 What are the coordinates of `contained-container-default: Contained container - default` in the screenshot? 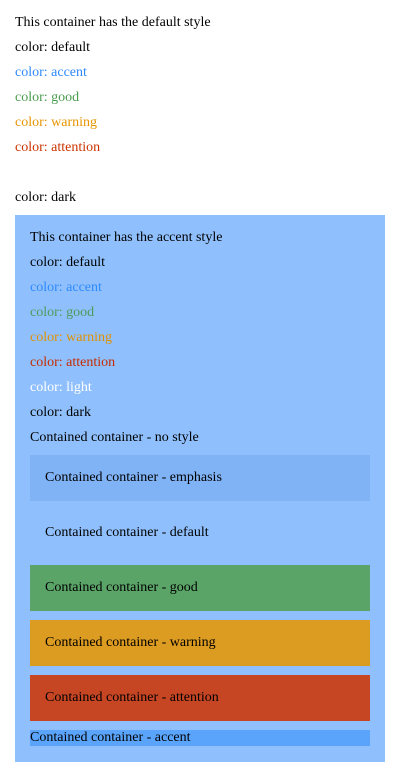 It's located at (127, 532).